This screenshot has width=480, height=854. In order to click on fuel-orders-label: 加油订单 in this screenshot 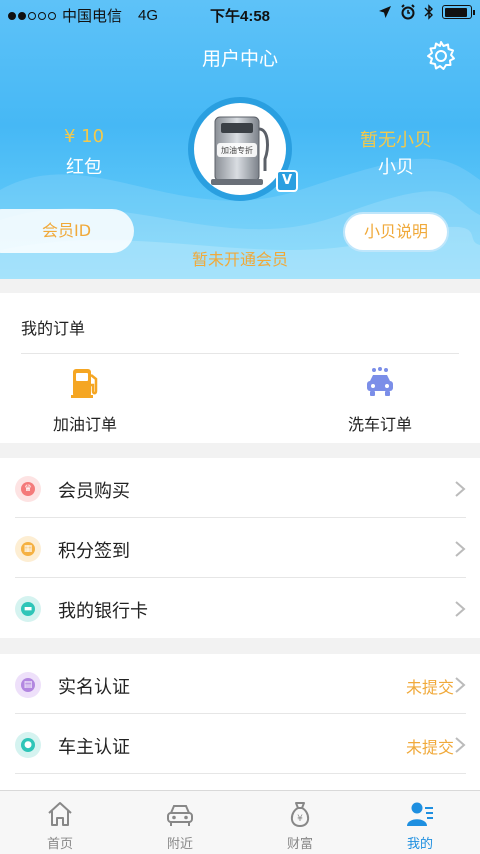, I will do `click(84, 424)`.